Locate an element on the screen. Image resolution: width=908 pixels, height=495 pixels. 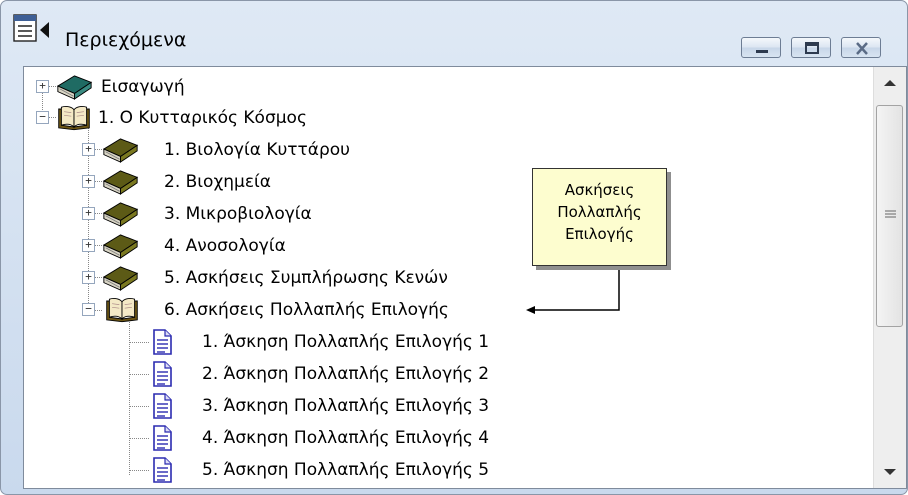
scroll-down-button is located at coordinates (890, 472).